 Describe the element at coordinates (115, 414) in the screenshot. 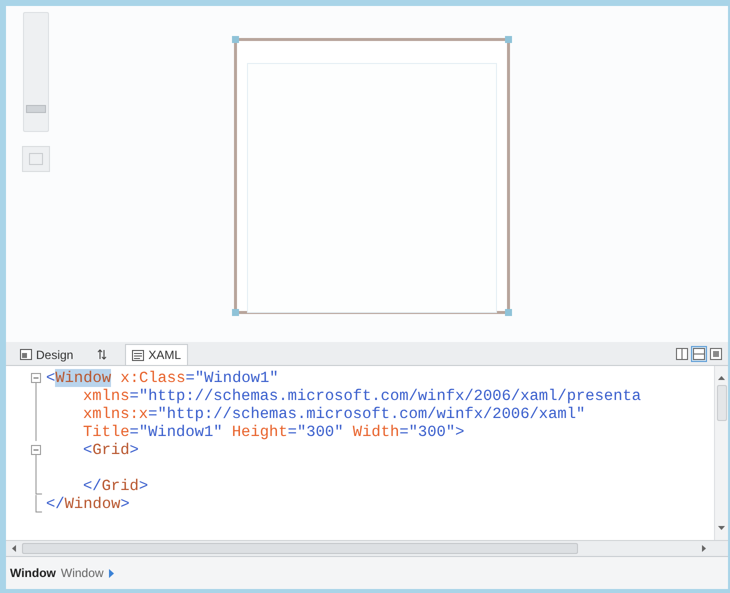

I see `code-token: xmlns:x` at that location.